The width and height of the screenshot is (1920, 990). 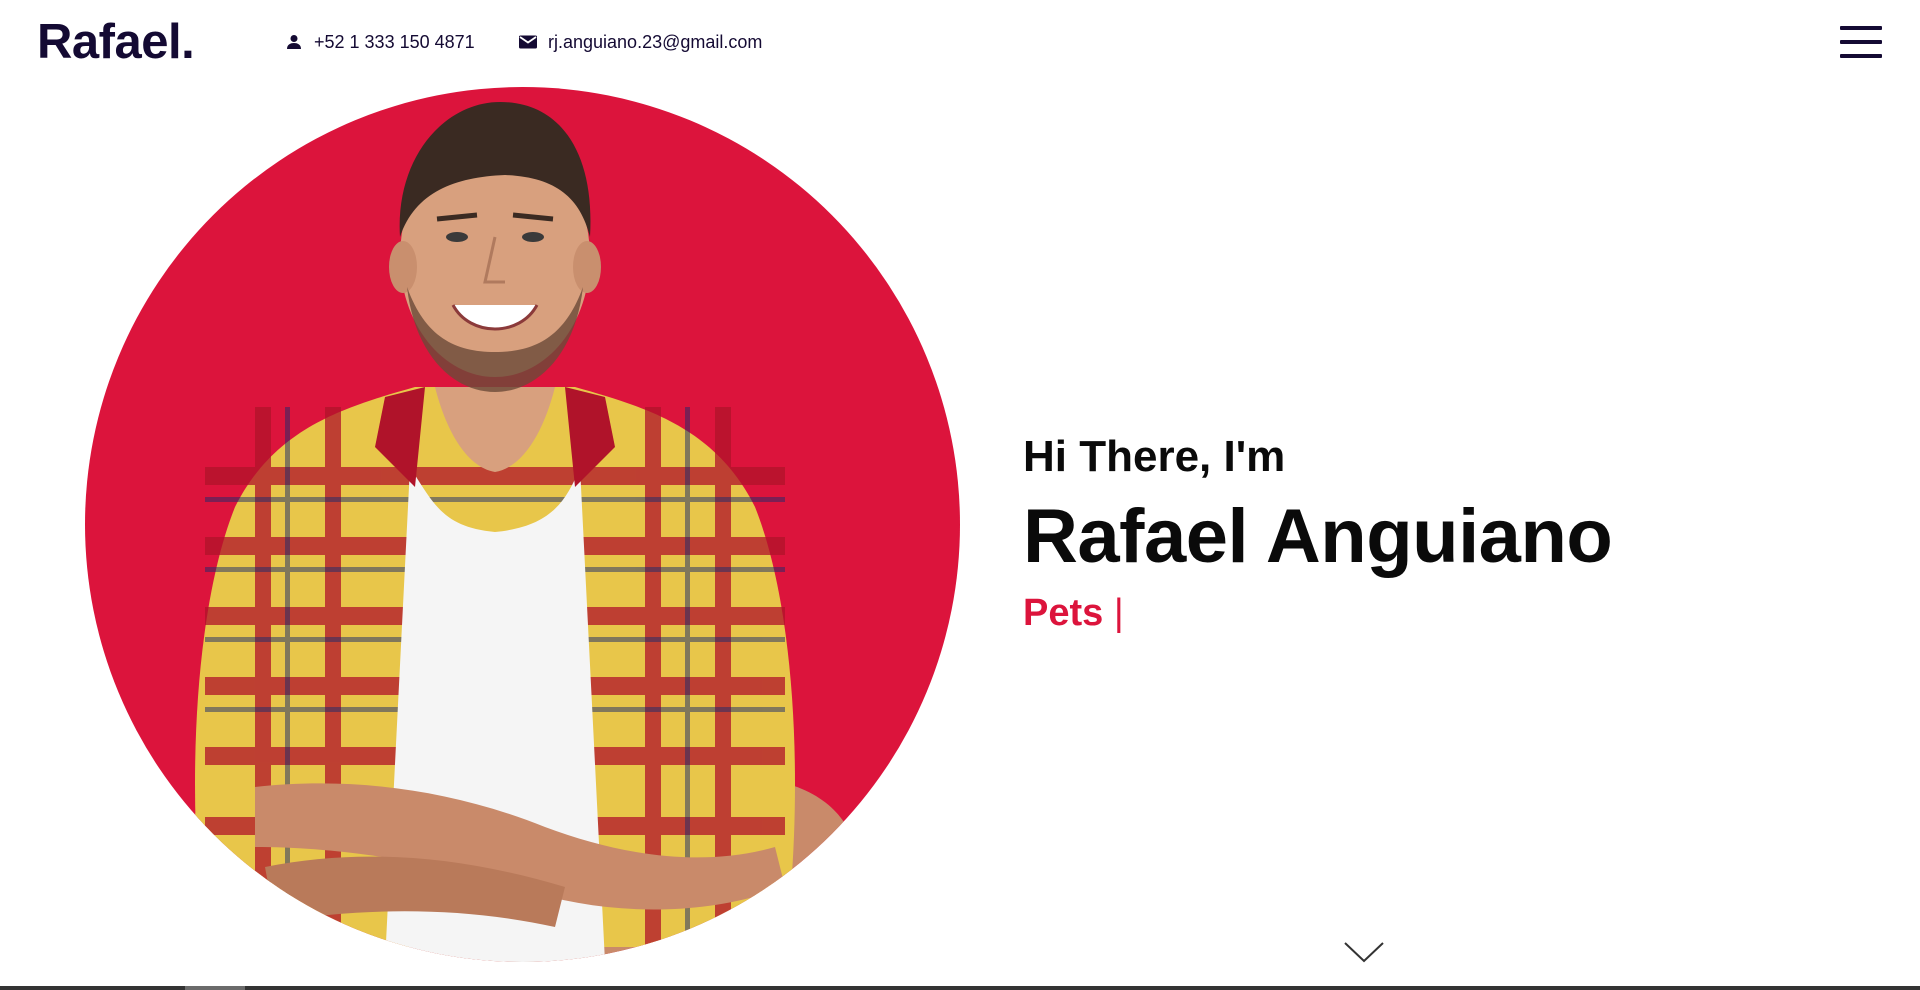 What do you see at coordinates (1063, 613) in the screenshot?
I see `typed-role-text: Pets` at bounding box center [1063, 613].